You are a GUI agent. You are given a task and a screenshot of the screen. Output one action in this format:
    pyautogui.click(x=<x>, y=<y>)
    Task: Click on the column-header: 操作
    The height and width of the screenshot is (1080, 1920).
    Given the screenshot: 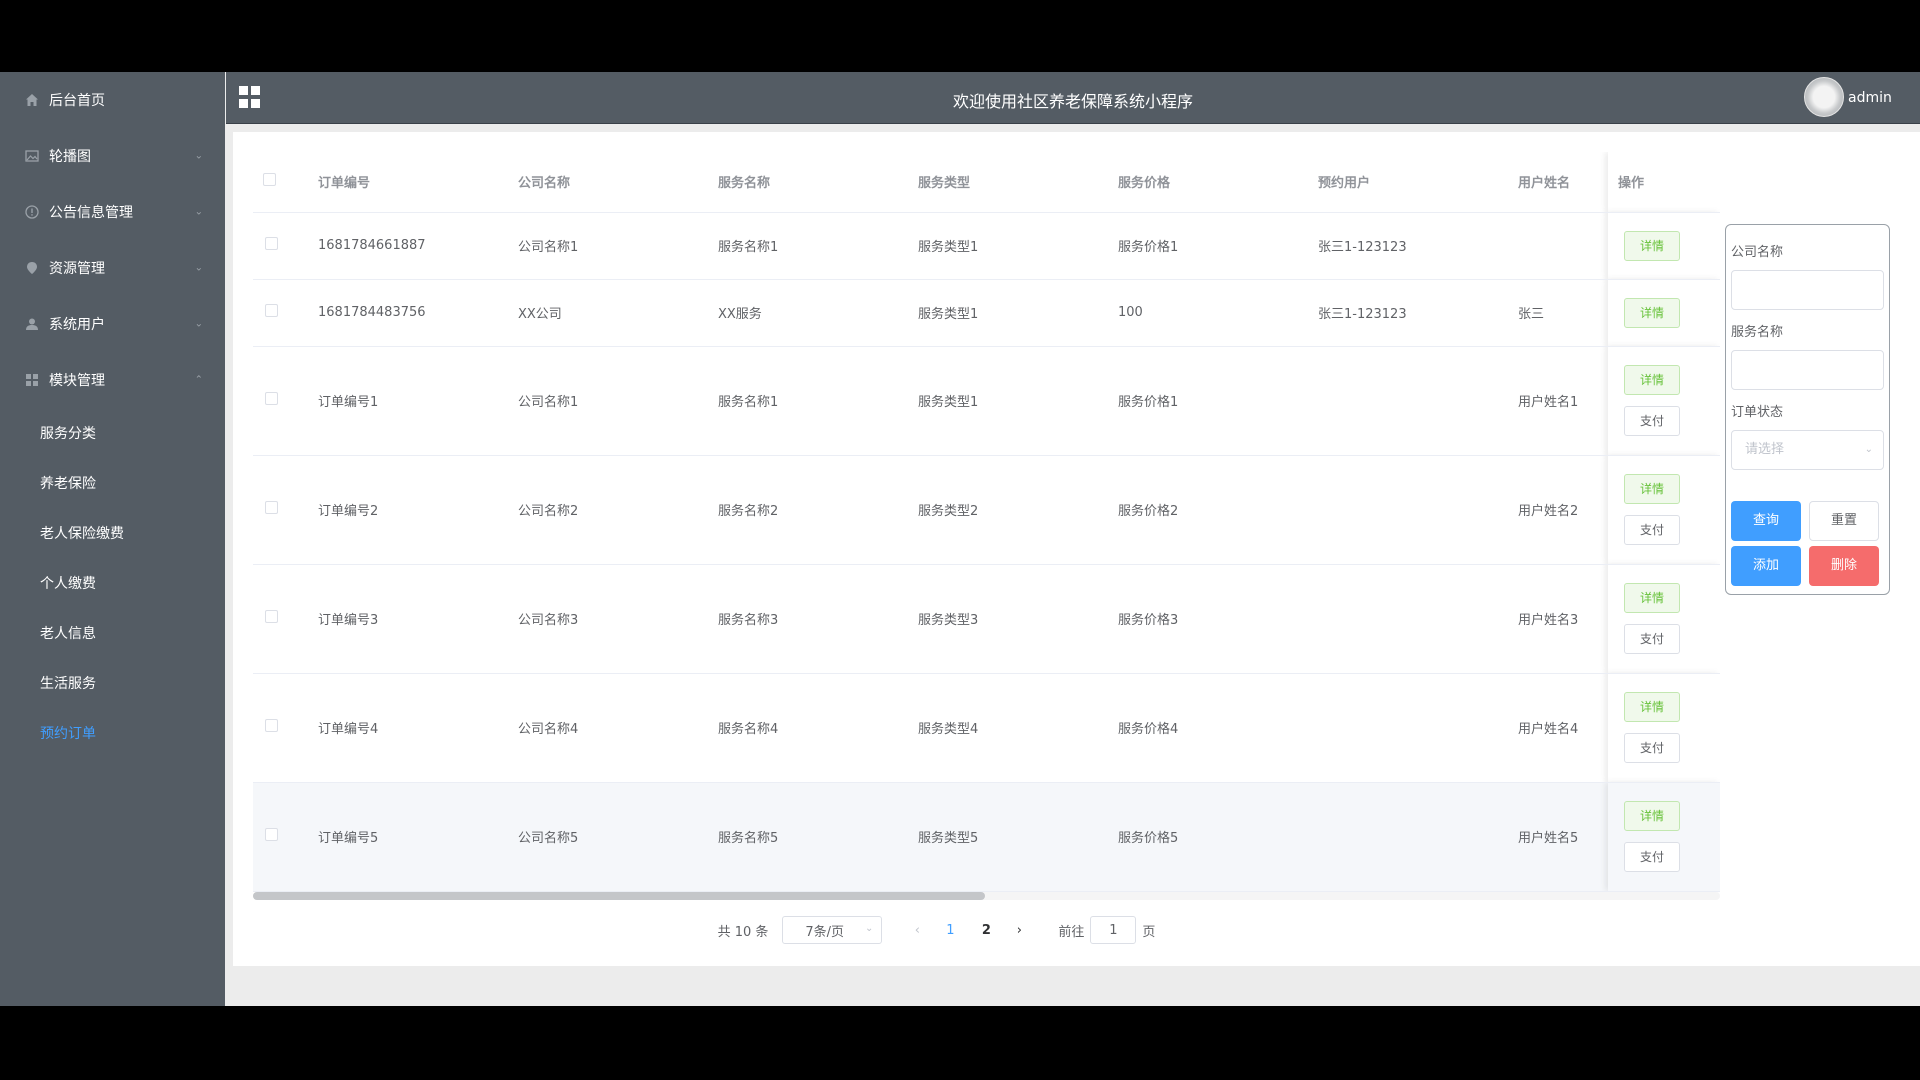 What is the action you would take?
    pyautogui.click(x=1664, y=182)
    